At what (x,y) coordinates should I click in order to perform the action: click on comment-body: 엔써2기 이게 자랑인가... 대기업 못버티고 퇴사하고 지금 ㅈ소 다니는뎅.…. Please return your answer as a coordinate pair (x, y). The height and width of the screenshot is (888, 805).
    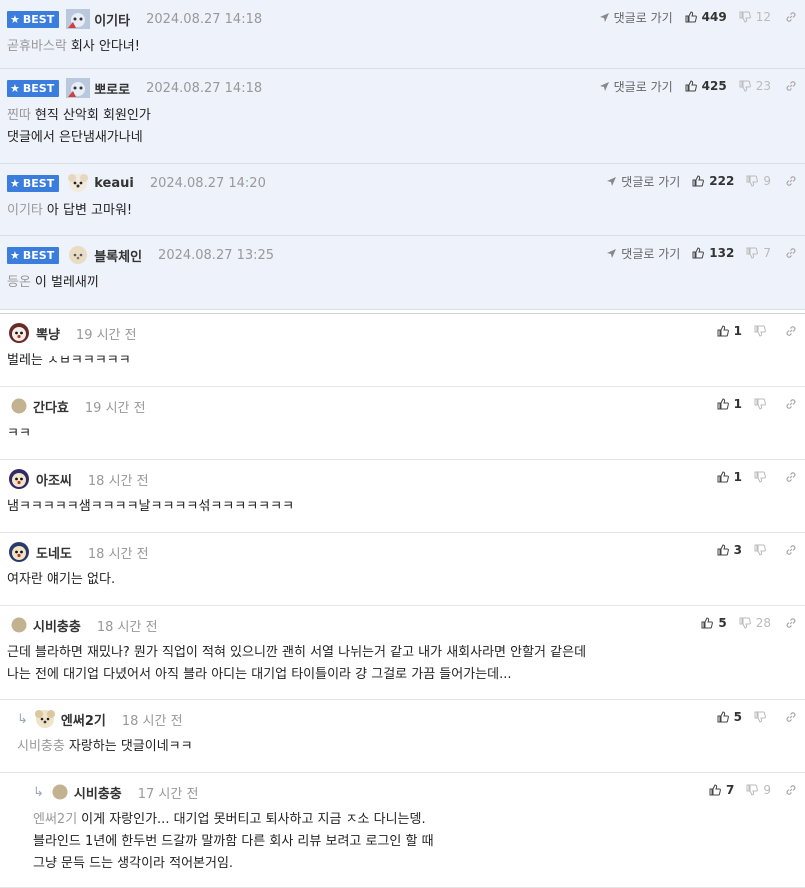
    Looking at the image, I should click on (415, 844).